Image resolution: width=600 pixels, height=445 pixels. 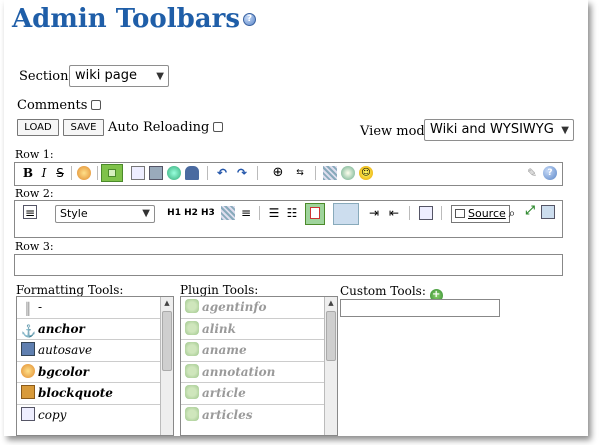 What do you see at coordinates (242, 173) in the screenshot?
I see `redo-icon: ↷` at bounding box center [242, 173].